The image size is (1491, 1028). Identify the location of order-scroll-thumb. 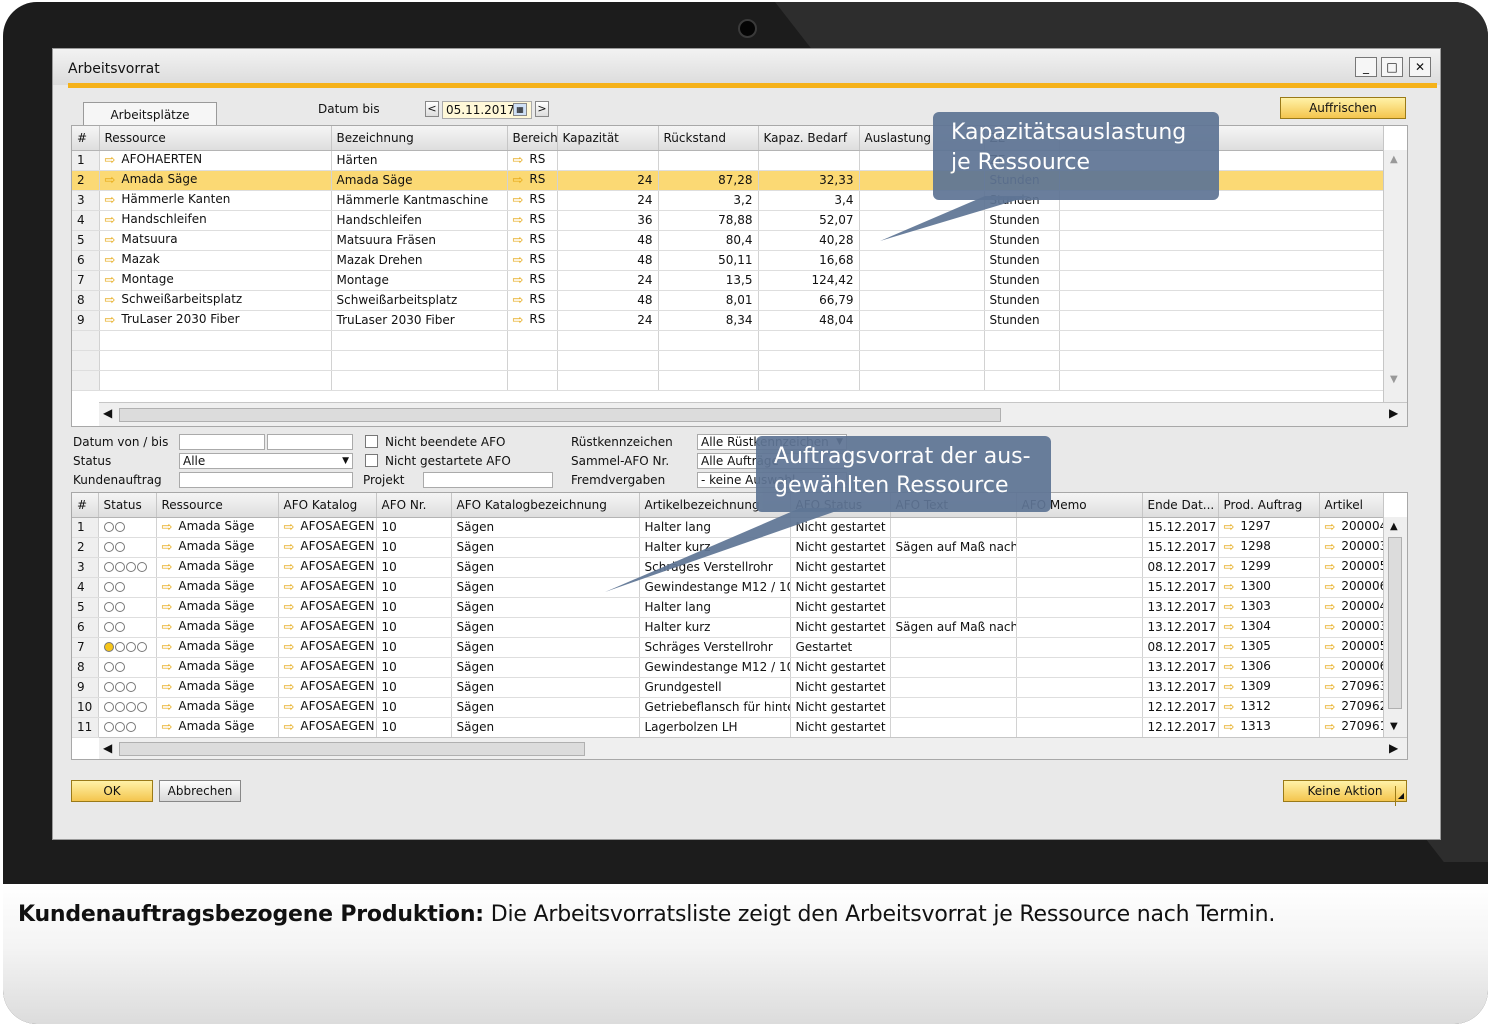
(352, 749).